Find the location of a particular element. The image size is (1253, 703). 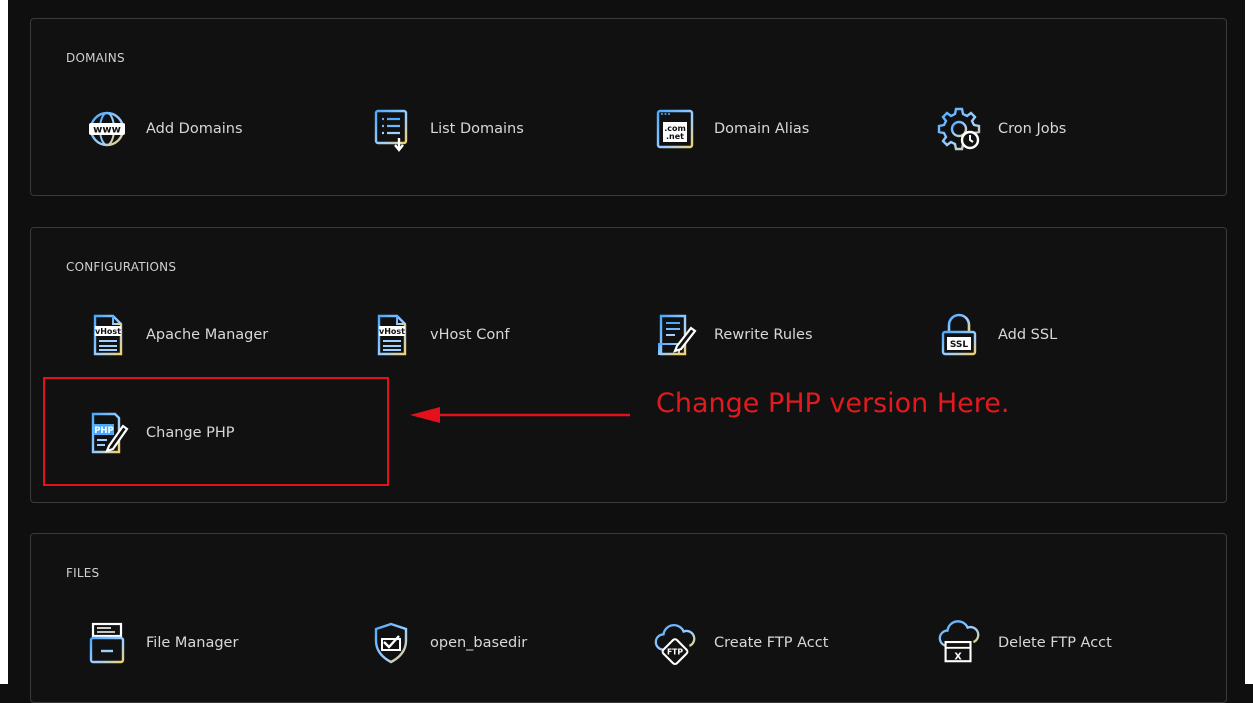

shield-check-icon is located at coordinates (391, 643).